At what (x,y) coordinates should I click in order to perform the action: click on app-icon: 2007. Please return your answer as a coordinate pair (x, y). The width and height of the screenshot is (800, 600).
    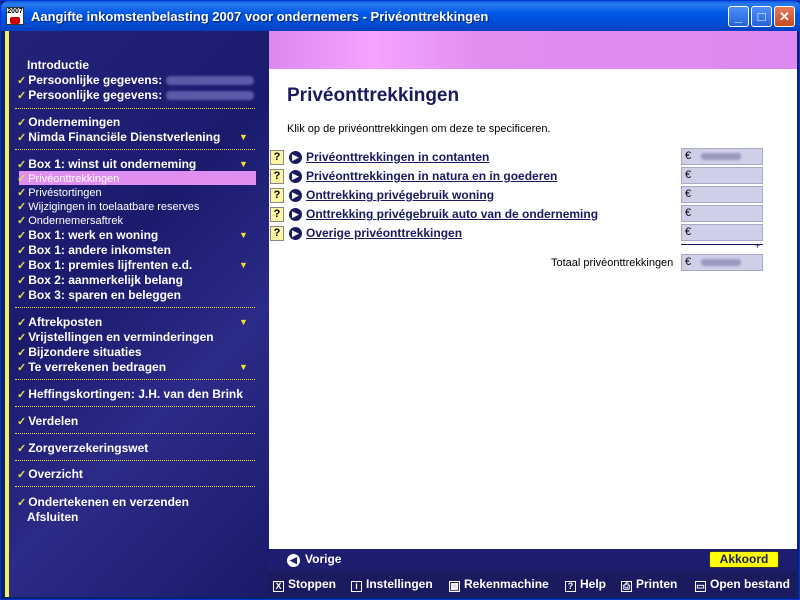
    Looking at the image, I should click on (15, 16).